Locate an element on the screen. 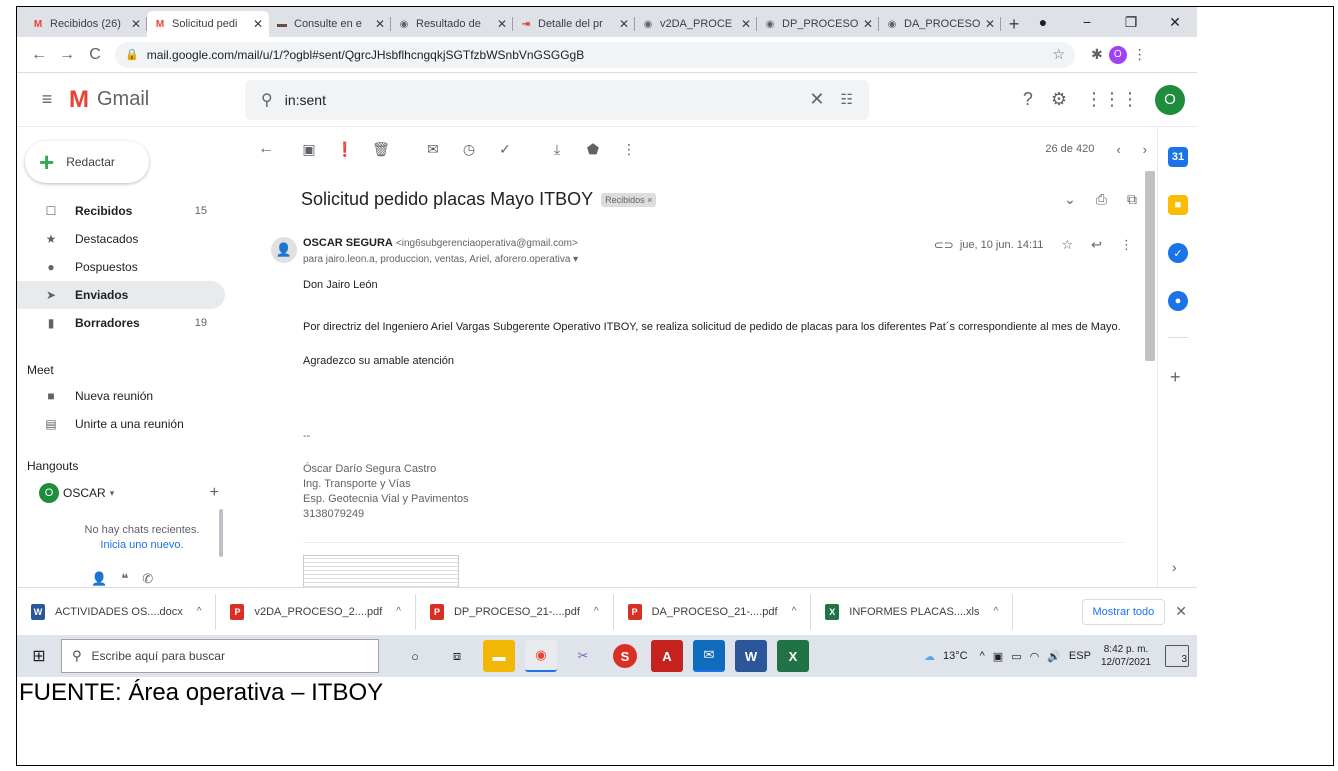  file-explorer-icon: ▬ is located at coordinates (499, 656).